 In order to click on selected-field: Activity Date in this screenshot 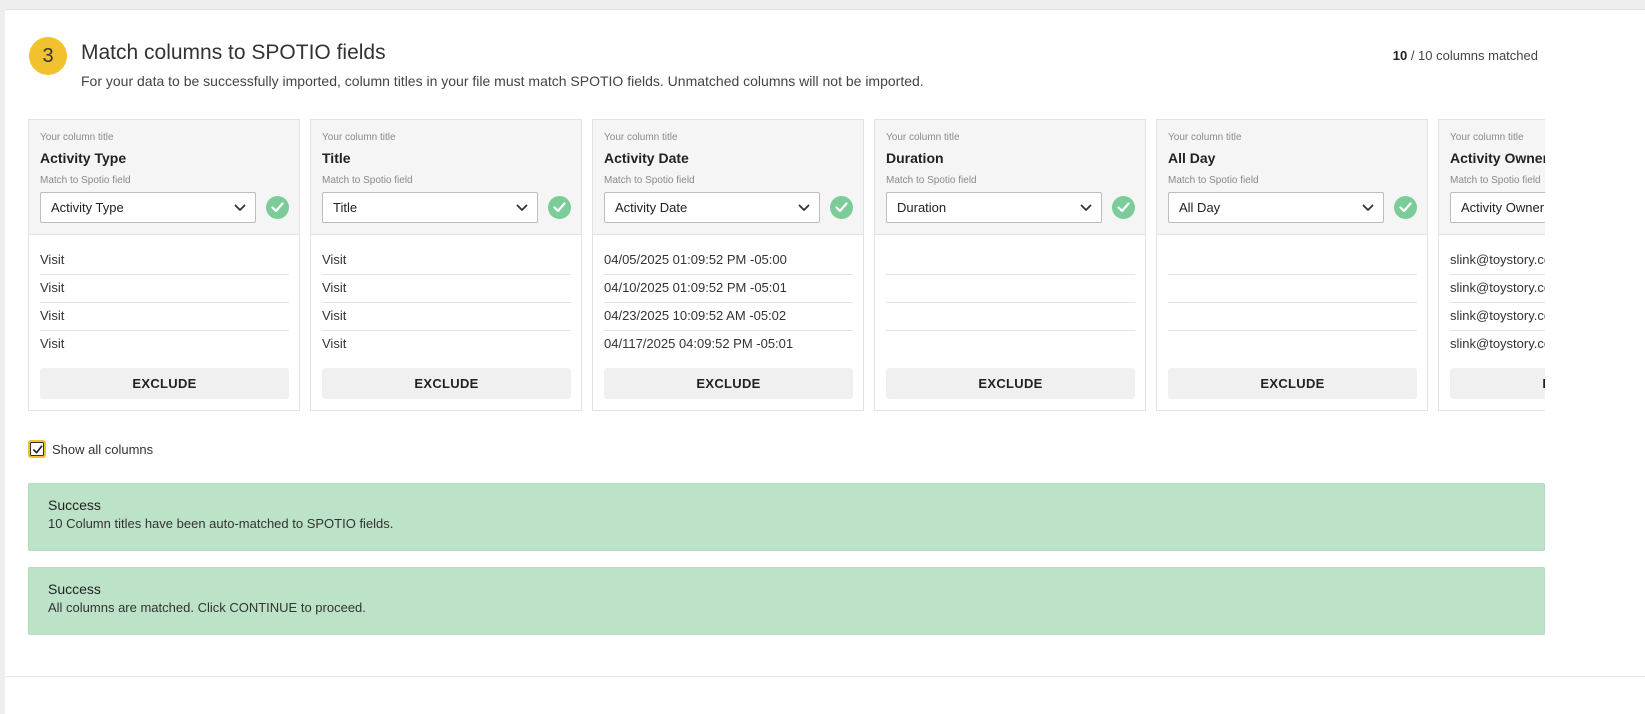, I will do `click(651, 207)`.